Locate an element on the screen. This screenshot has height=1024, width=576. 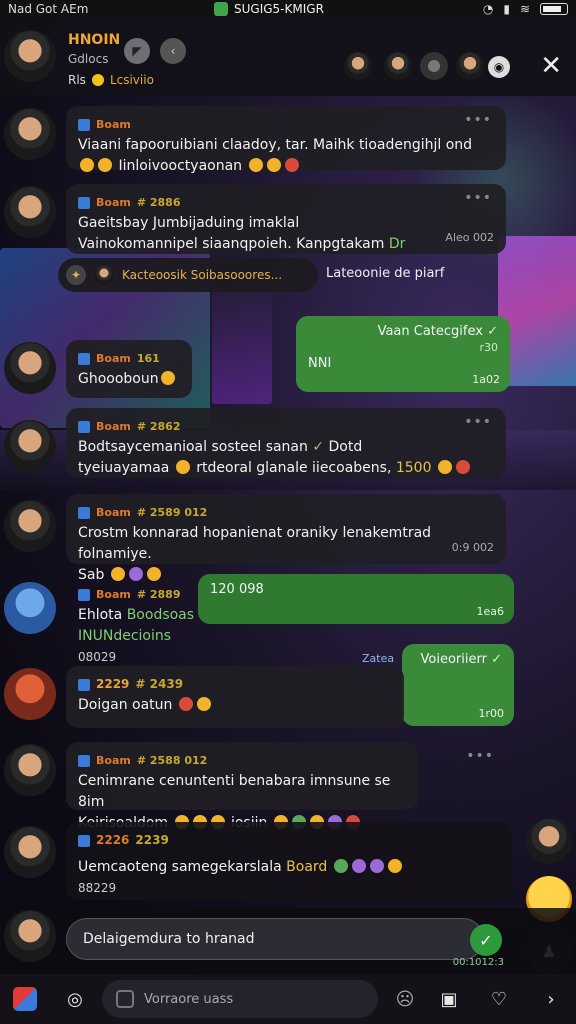
smiley-icon is located at coordinates (97, 80).